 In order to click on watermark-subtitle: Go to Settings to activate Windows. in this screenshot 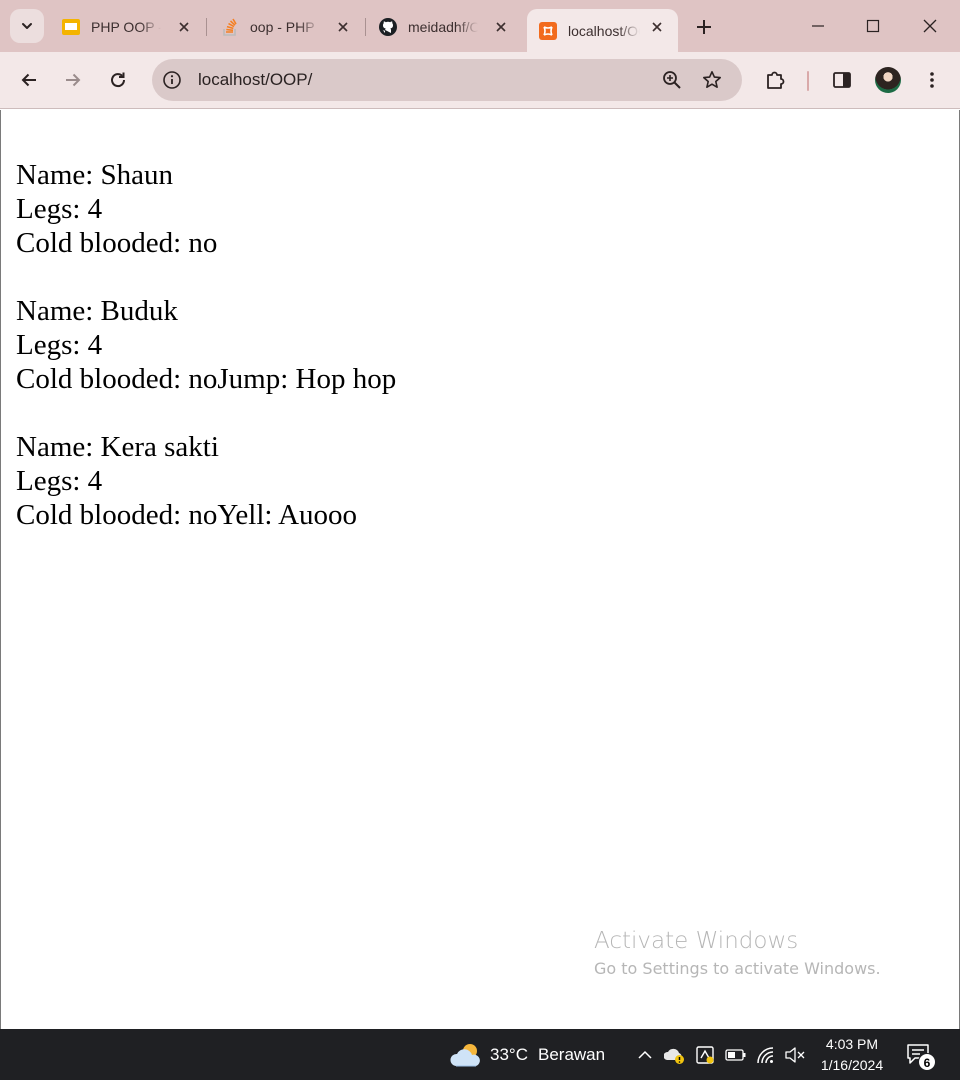, I will do `click(737, 968)`.